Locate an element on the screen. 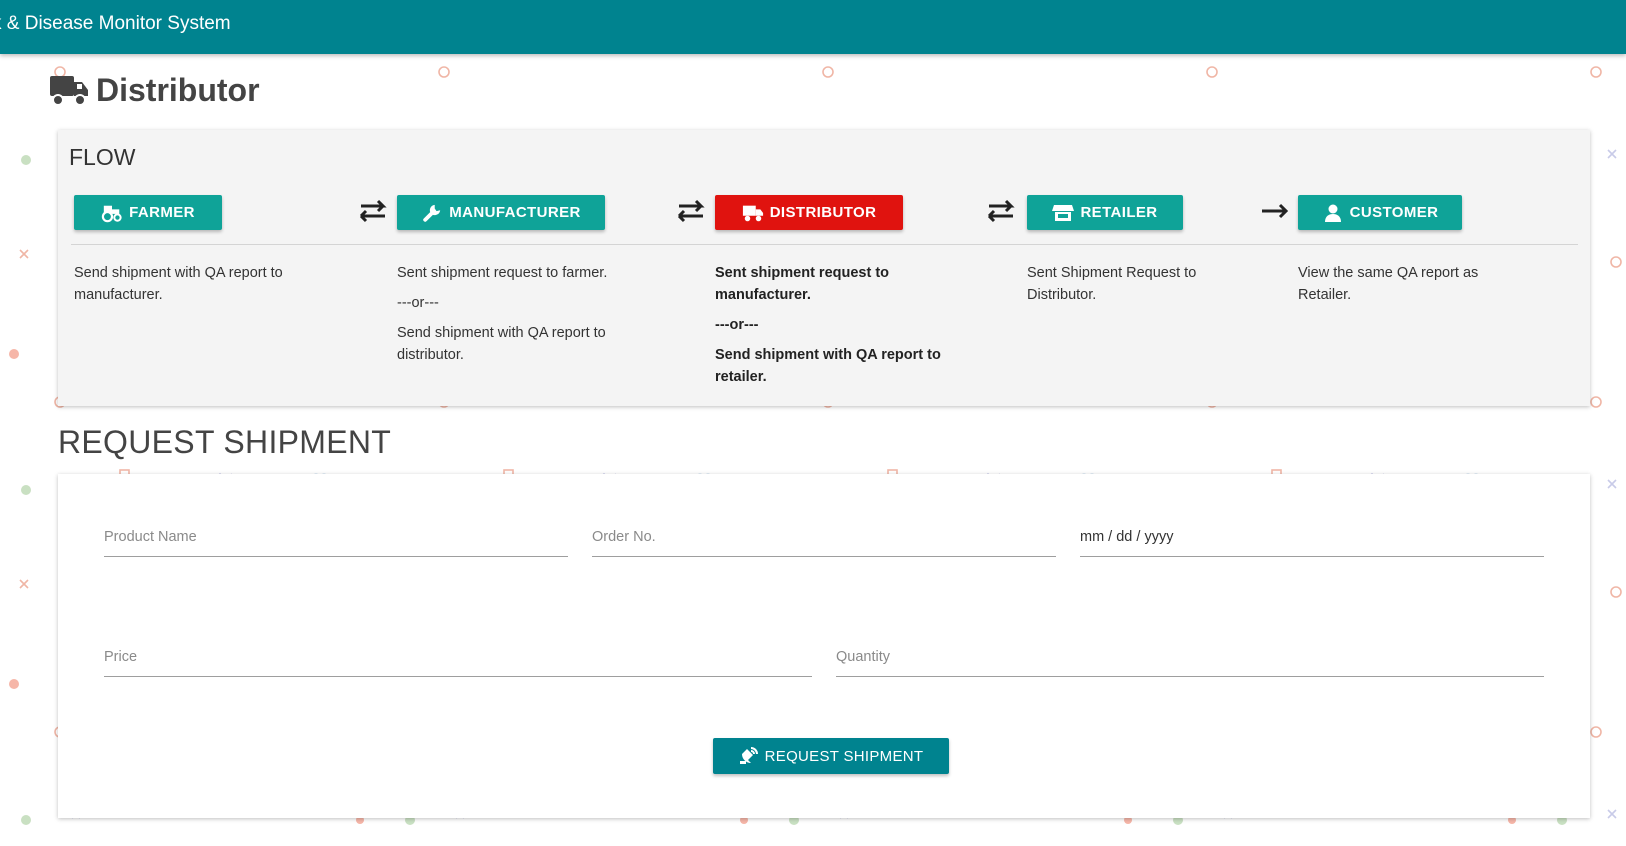 Image resolution: width=1626 pixels, height=846 pixels. customer-description: View the same QA report as Retailer. is located at coordinates (1403, 284).